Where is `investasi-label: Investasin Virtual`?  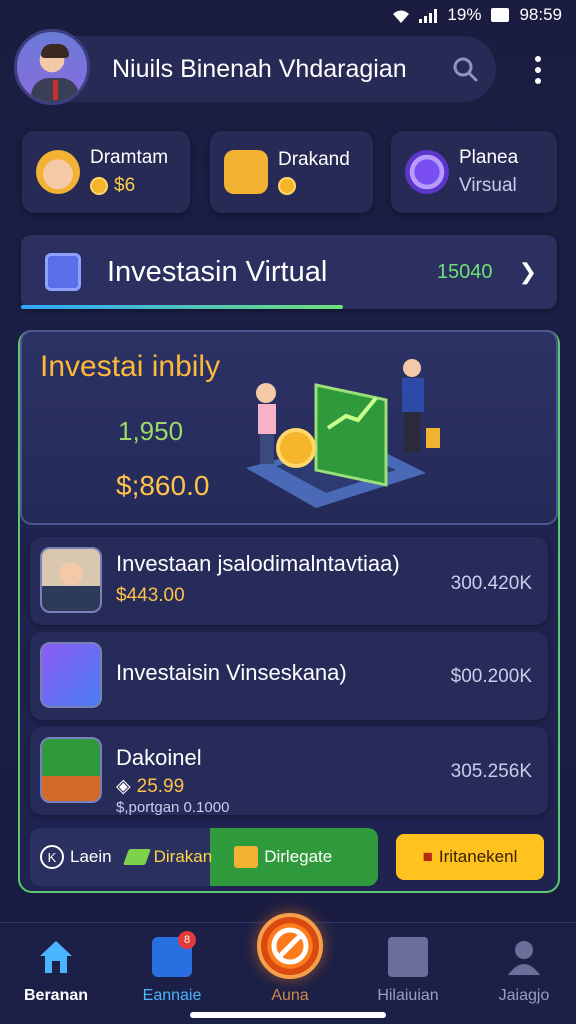 investasi-label: Investasin Virtual is located at coordinates (217, 271).